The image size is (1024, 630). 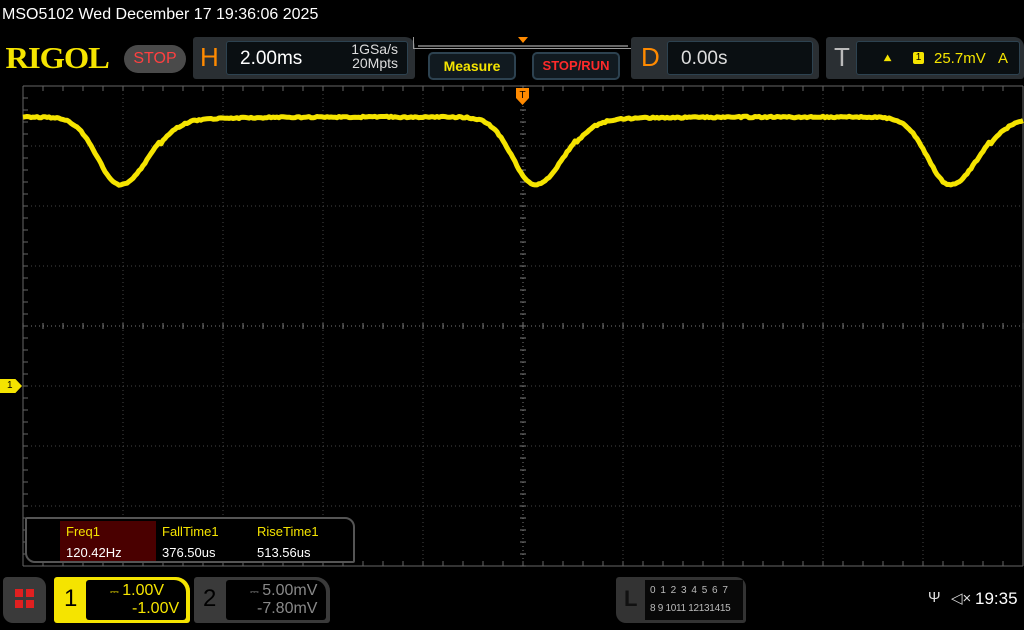 What do you see at coordinates (271, 59) in the screenshot?
I see `timebase-value: 2.00ms` at bounding box center [271, 59].